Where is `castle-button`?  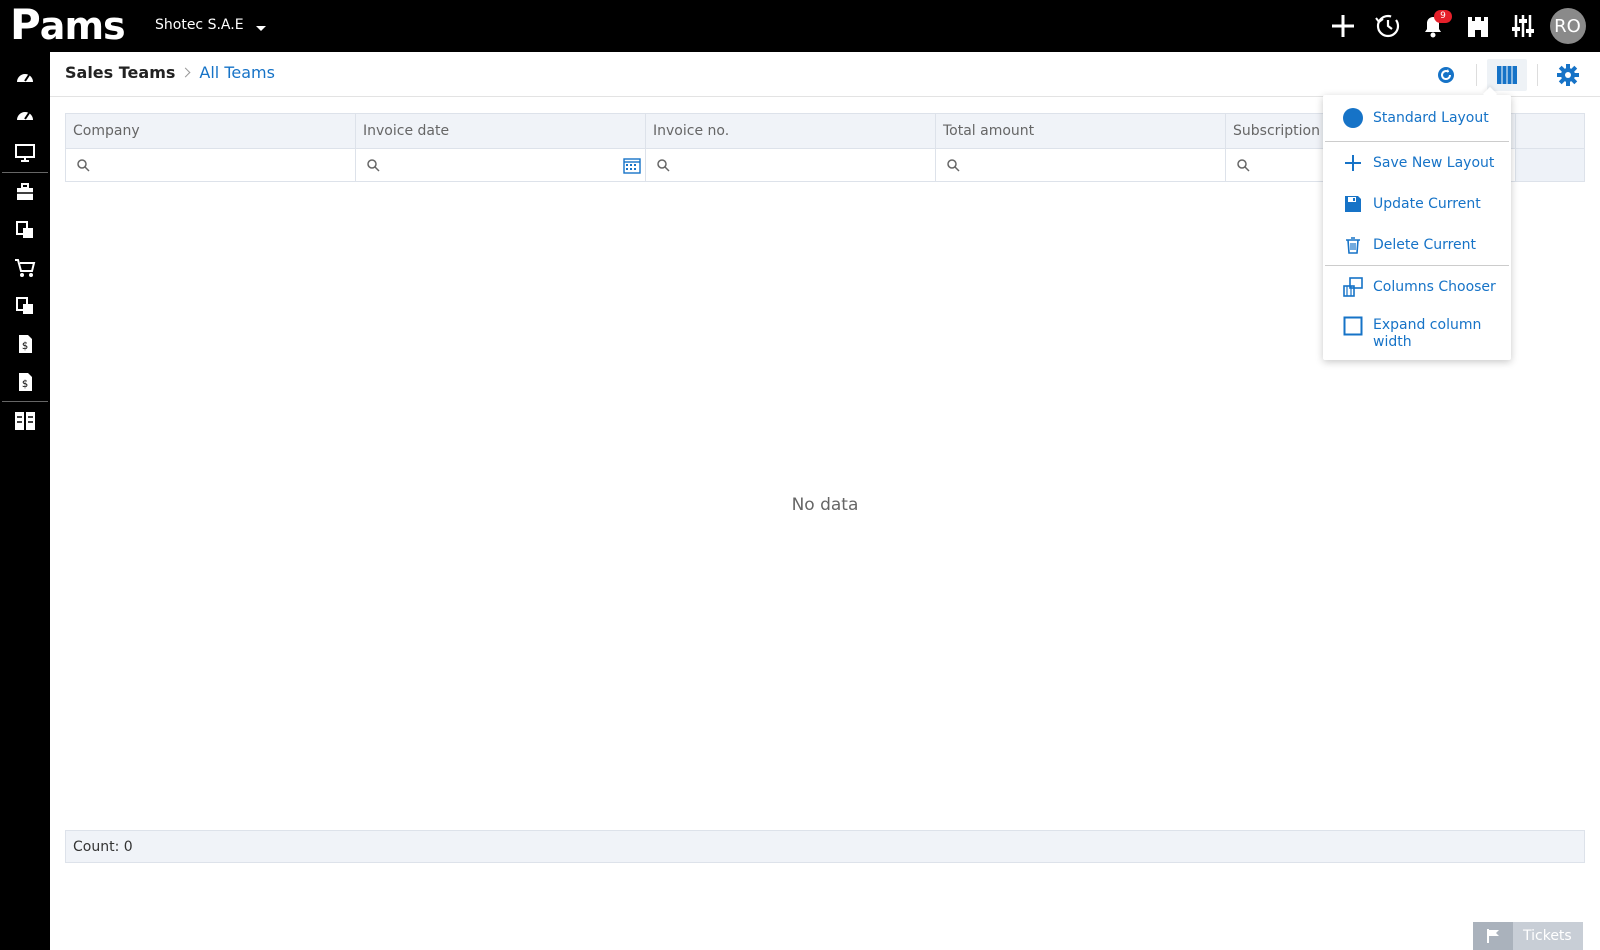 castle-button is located at coordinates (1477, 26).